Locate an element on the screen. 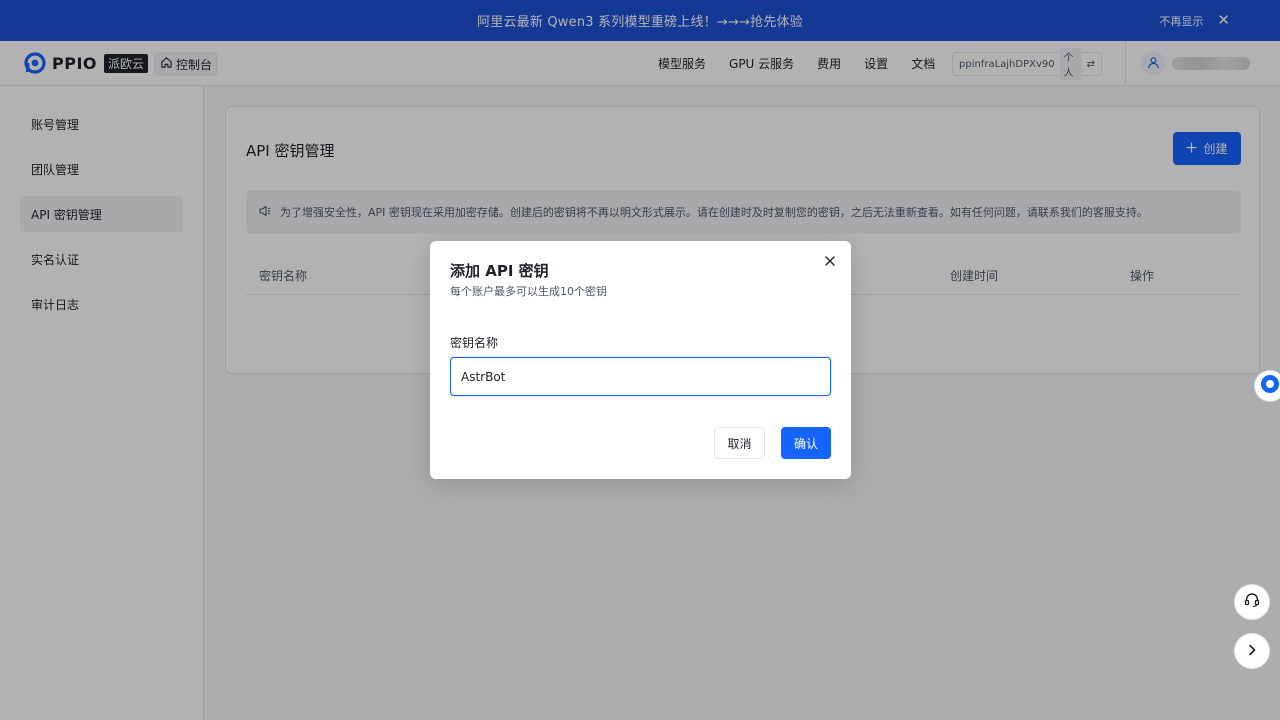 The image size is (1280, 720). key-name-label: 密钥名称 is located at coordinates (474, 343).